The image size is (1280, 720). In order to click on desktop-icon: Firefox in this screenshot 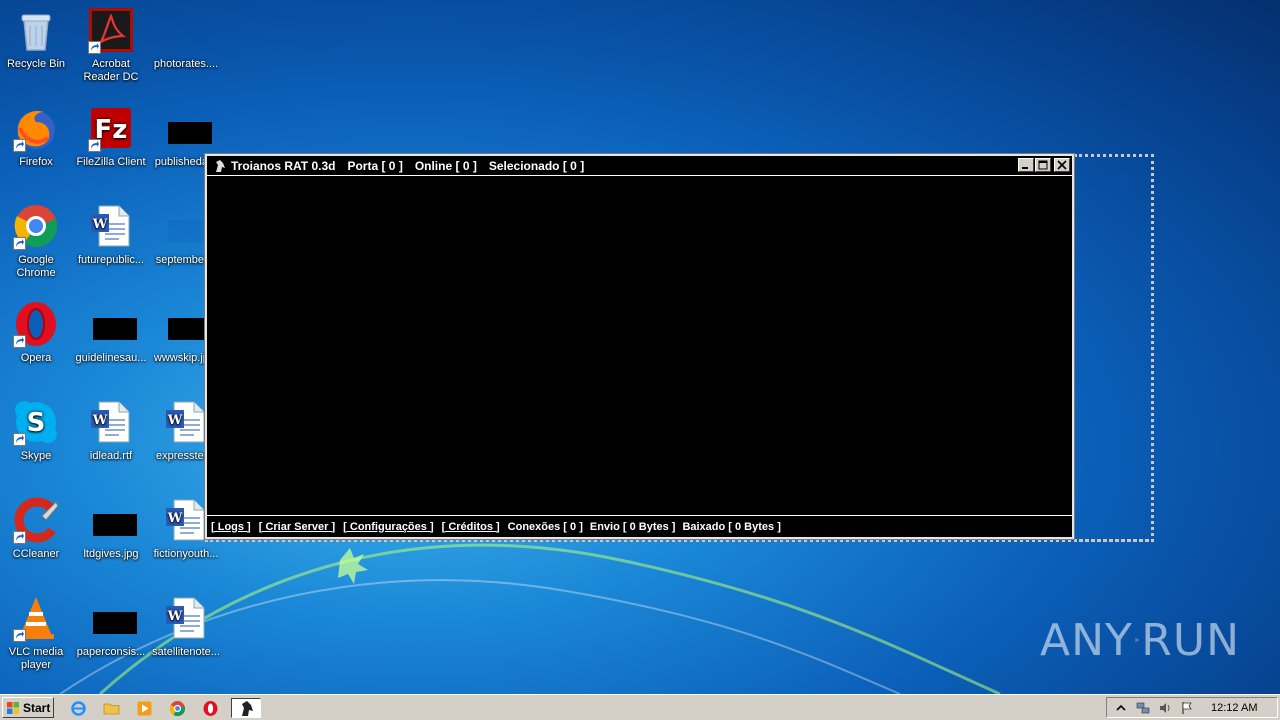, I will do `click(37, 136)`.